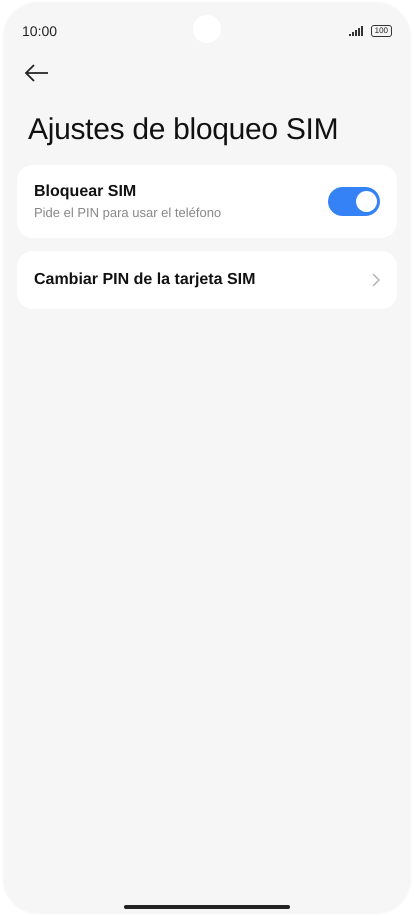  What do you see at coordinates (145, 280) in the screenshot?
I see `setting-label: Cambiar PIN de la tarjeta SIM` at bounding box center [145, 280].